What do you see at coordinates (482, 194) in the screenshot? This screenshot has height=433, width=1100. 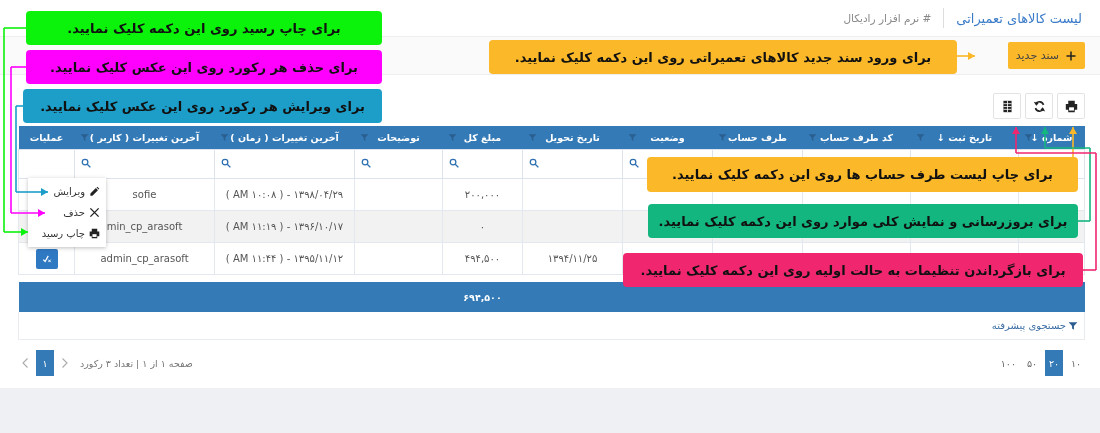 I see `table-cell: ۲۰۰,۰۰۰` at bounding box center [482, 194].